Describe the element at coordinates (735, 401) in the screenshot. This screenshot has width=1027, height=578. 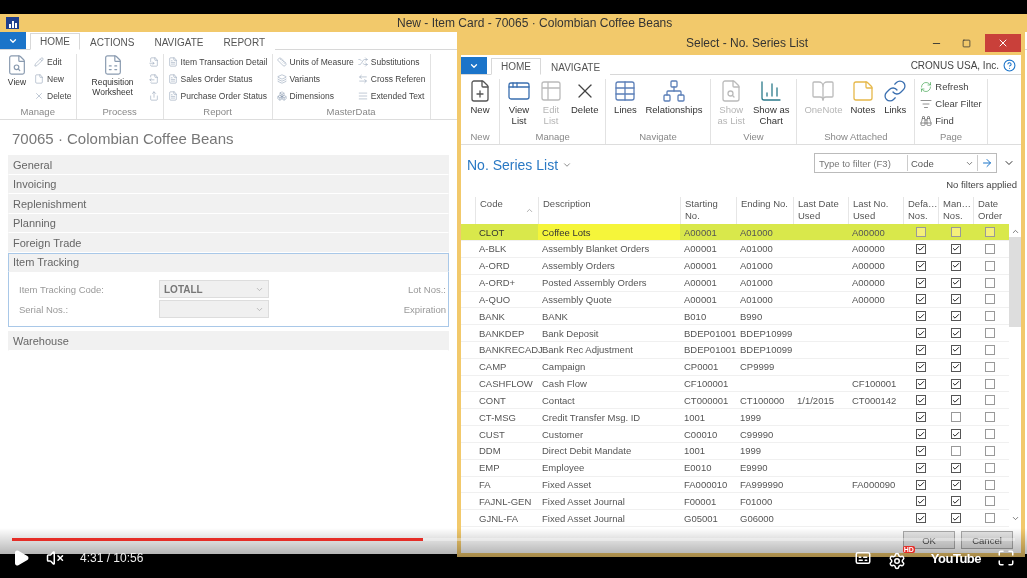
I see `table-row: CONT Contact CT000001 CT100000 1/1/2015 CT000142` at that location.